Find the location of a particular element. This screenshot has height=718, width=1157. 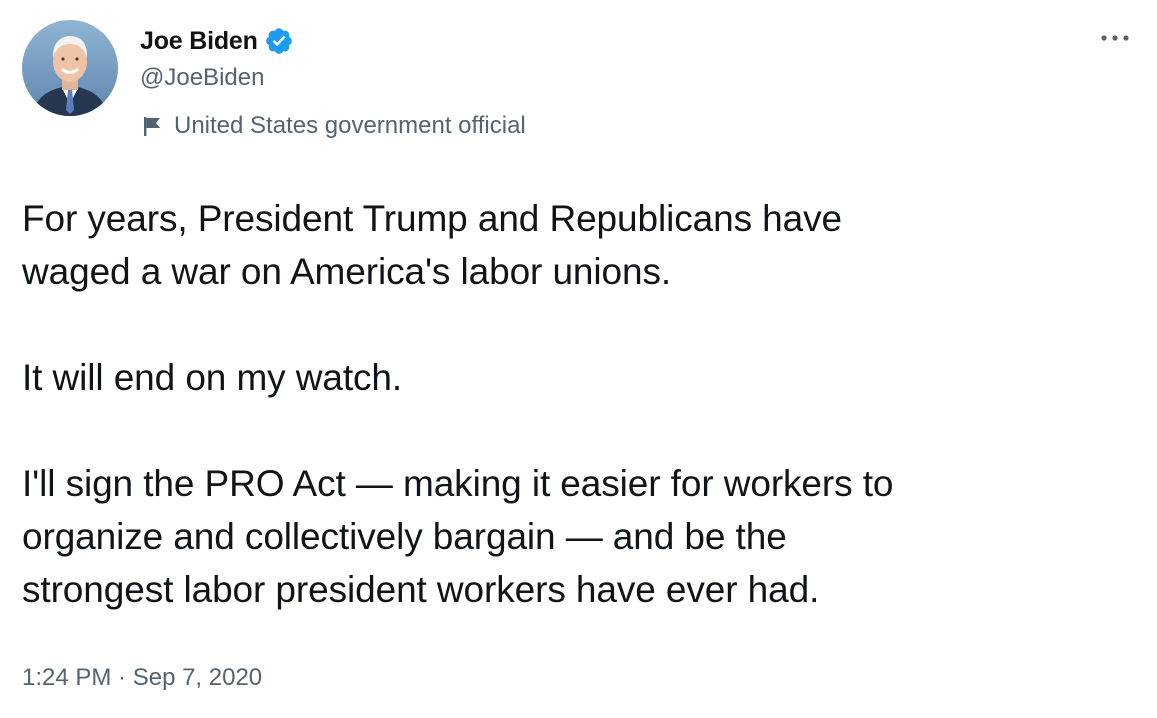

more-options-icon is located at coordinates (1115, 38).